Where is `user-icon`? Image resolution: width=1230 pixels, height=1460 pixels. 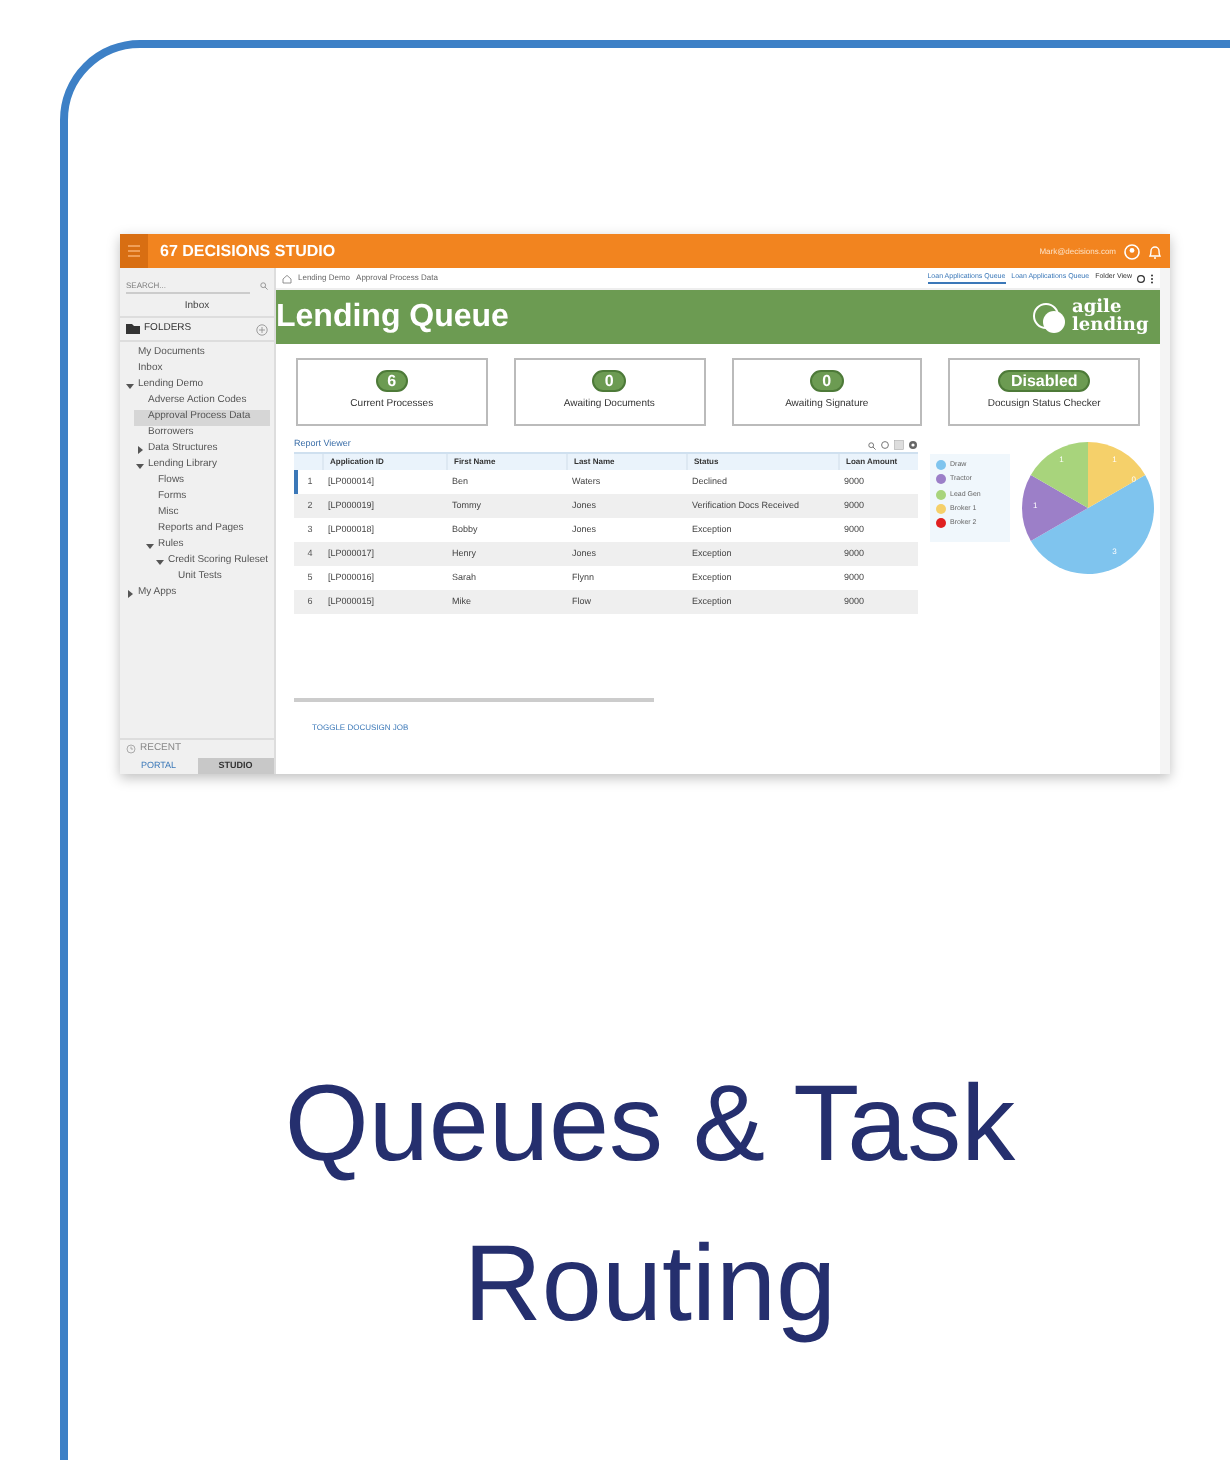 user-icon is located at coordinates (1132, 251).